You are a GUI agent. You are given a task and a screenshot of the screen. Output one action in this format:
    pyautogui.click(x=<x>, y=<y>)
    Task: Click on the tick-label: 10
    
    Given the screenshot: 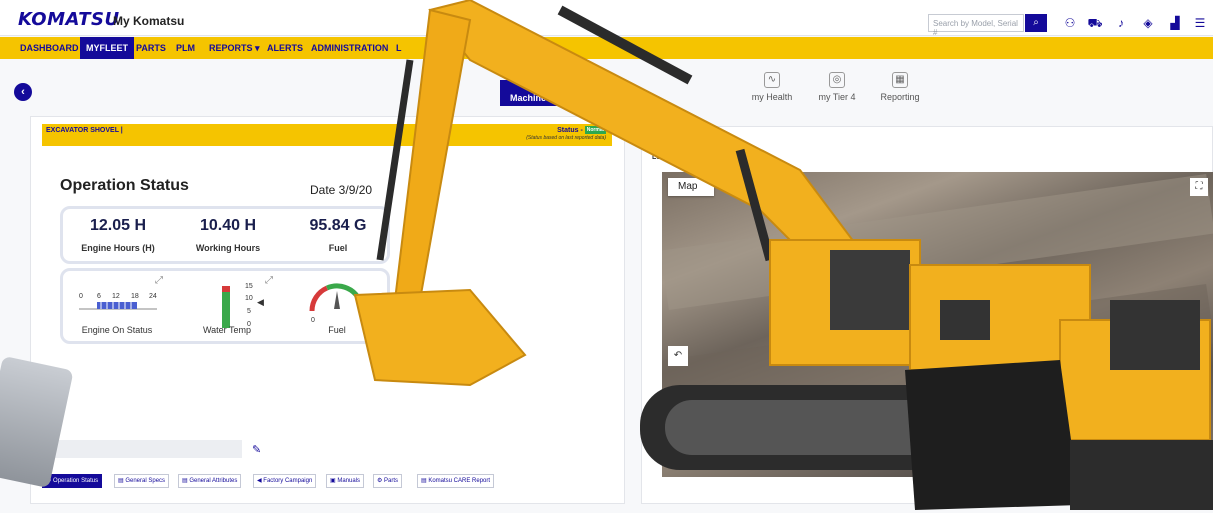 What is the action you would take?
    pyautogui.click(x=249, y=298)
    